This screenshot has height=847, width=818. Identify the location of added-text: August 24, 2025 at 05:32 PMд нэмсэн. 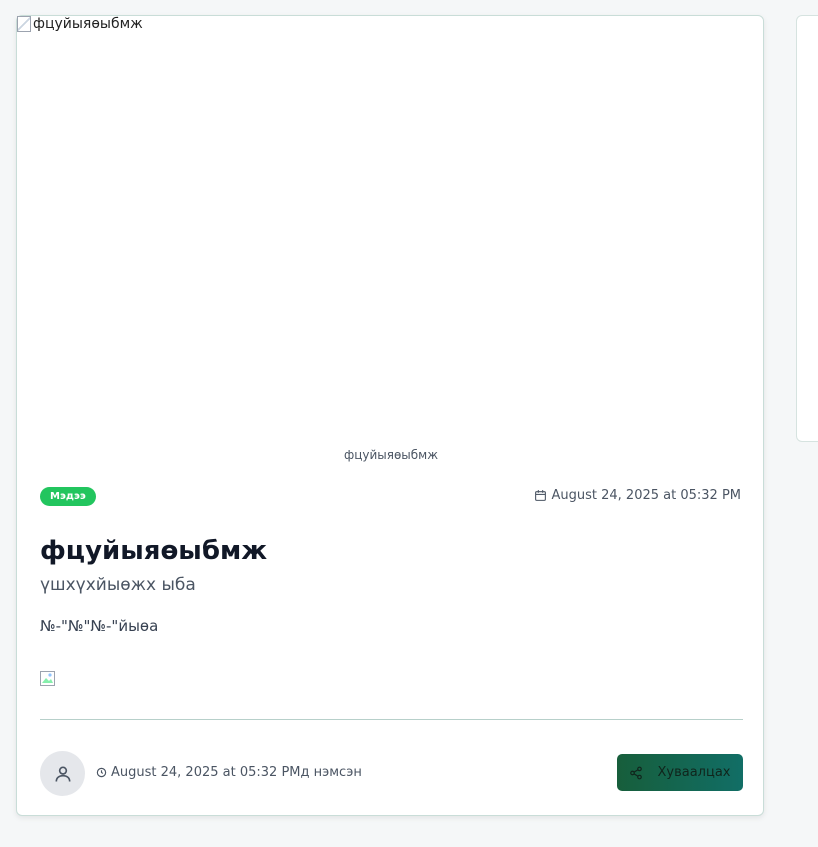
(236, 772).